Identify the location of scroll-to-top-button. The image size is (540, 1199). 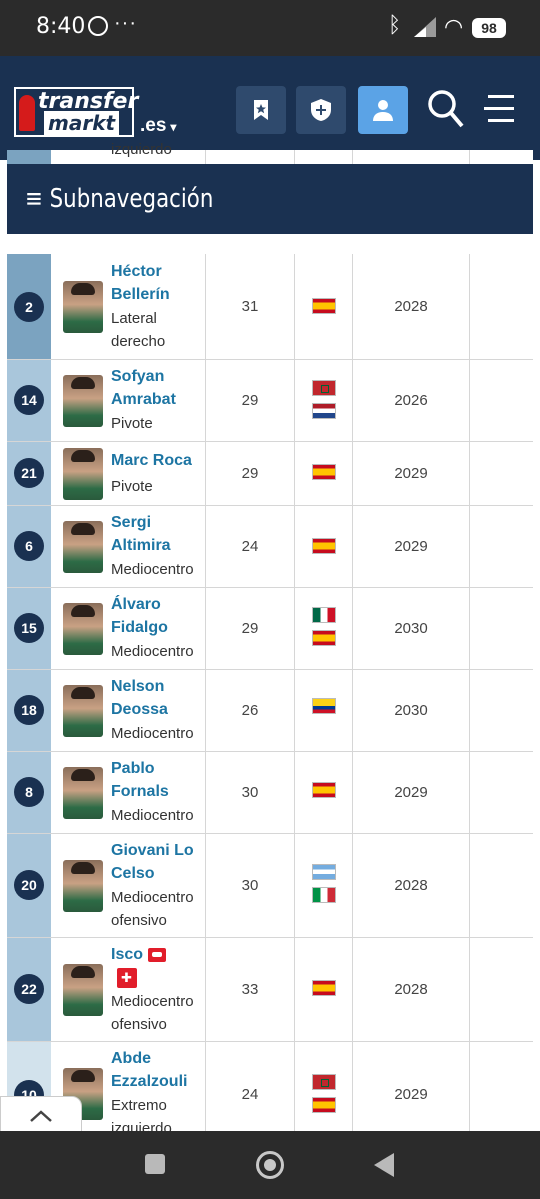
(41, 1116).